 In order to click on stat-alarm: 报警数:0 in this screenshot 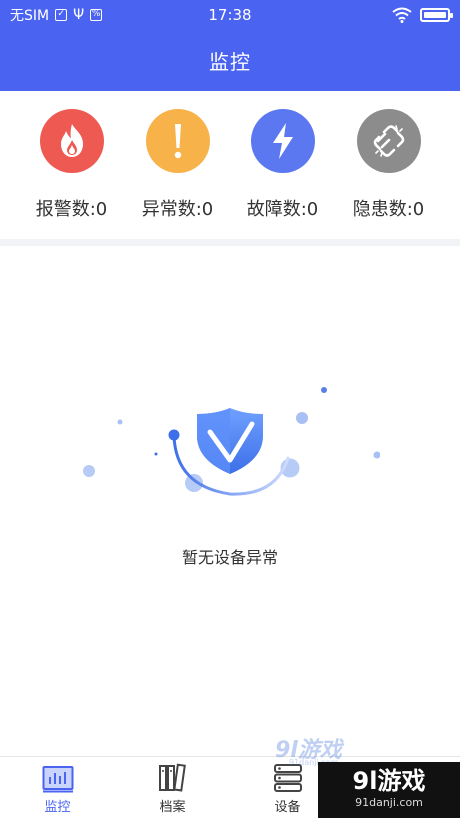, I will do `click(71, 165)`.